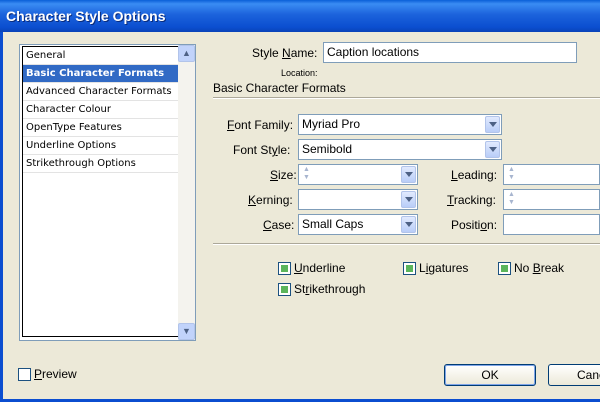  Describe the element at coordinates (331, 124) in the screenshot. I see `font-family-value: Myriad Pro` at that location.